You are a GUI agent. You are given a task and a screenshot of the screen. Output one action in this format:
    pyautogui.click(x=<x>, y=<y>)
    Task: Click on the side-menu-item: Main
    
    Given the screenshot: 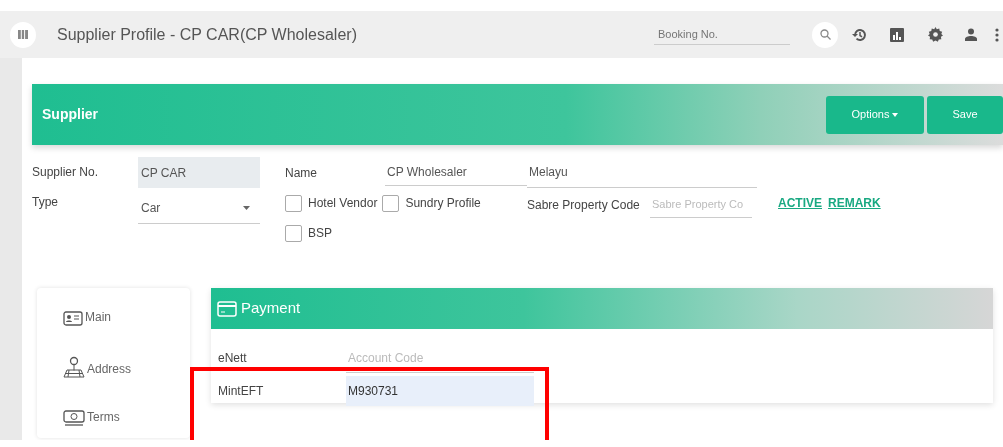 What is the action you would take?
    pyautogui.click(x=126, y=317)
    